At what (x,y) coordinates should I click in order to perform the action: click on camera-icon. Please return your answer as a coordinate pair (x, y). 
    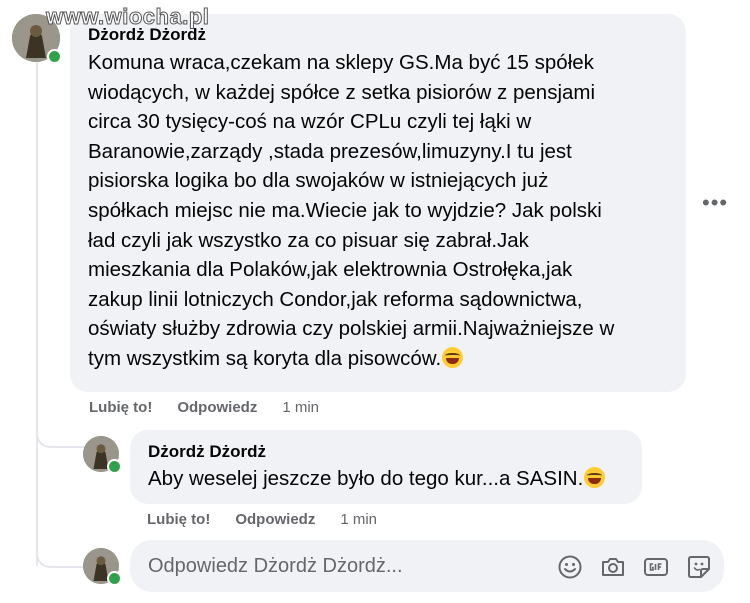
    Looking at the image, I should click on (613, 567).